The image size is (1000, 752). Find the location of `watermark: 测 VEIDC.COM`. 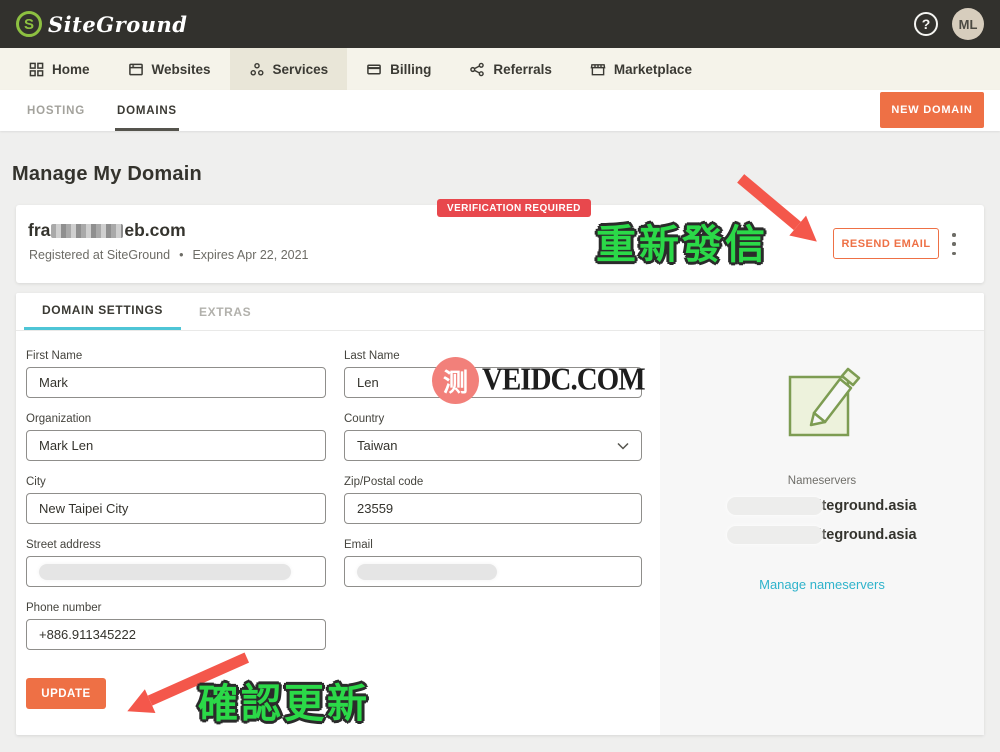

watermark: 测 VEIDC.COM is located at coordinates (539, 380).